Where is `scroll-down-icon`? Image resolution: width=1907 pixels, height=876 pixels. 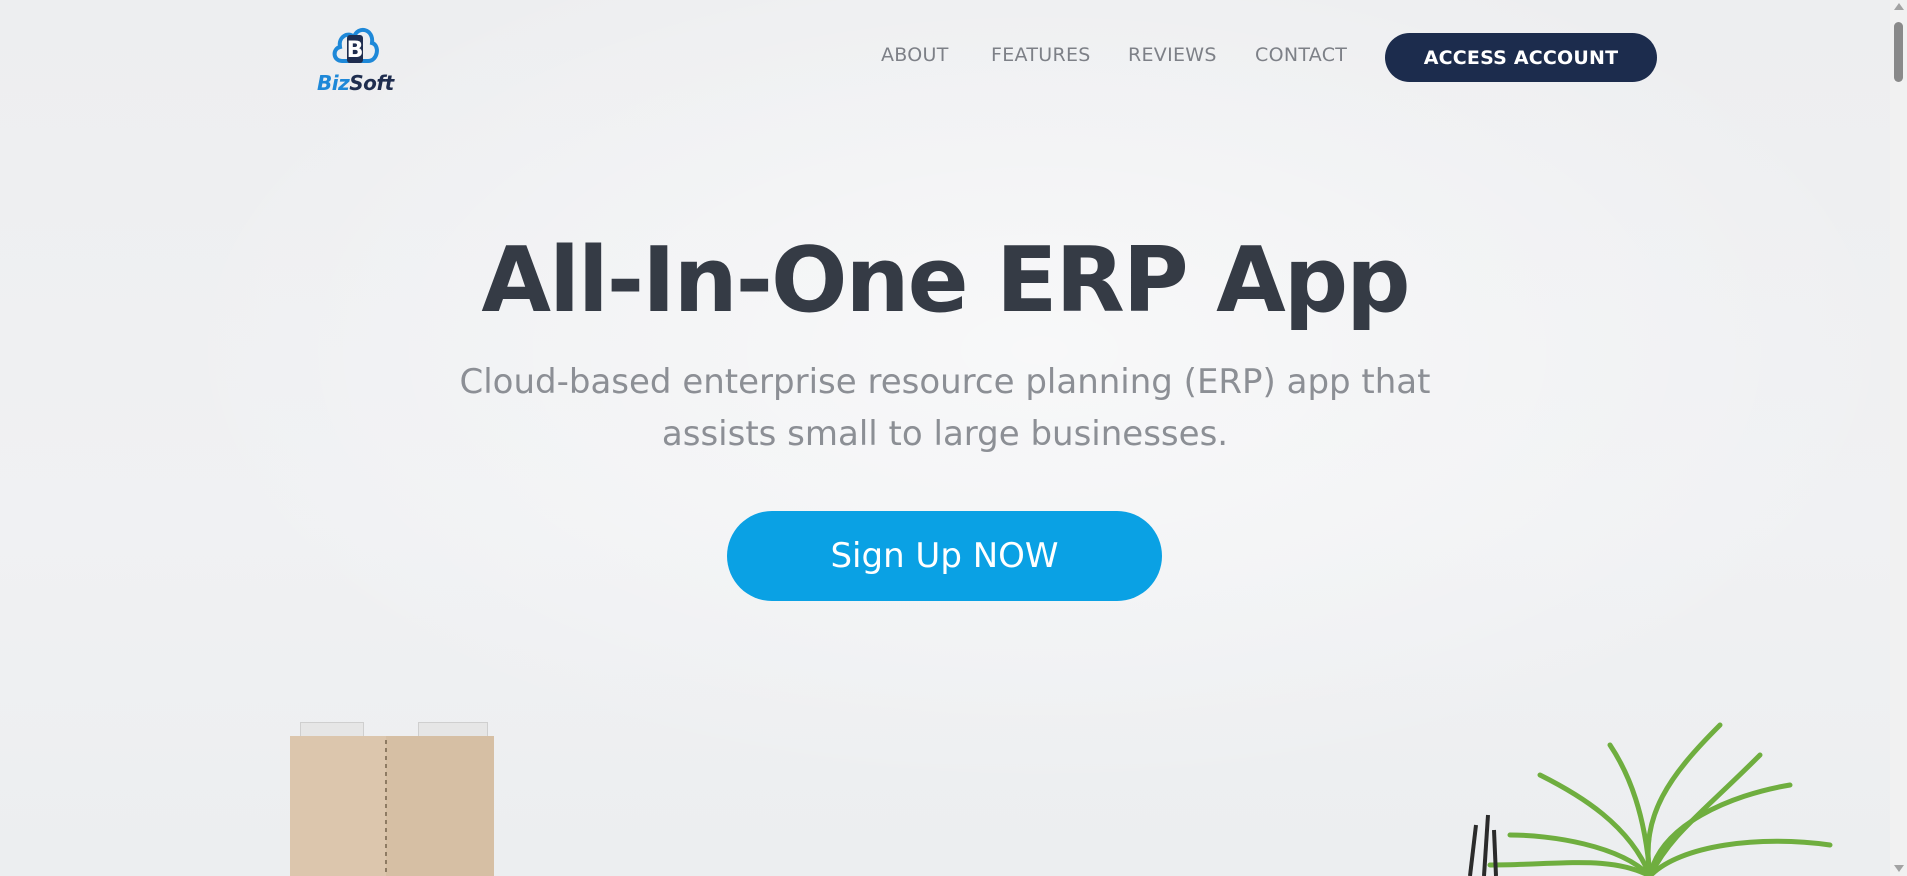
scroll-down-icon is located at coordinates (1899, 868).